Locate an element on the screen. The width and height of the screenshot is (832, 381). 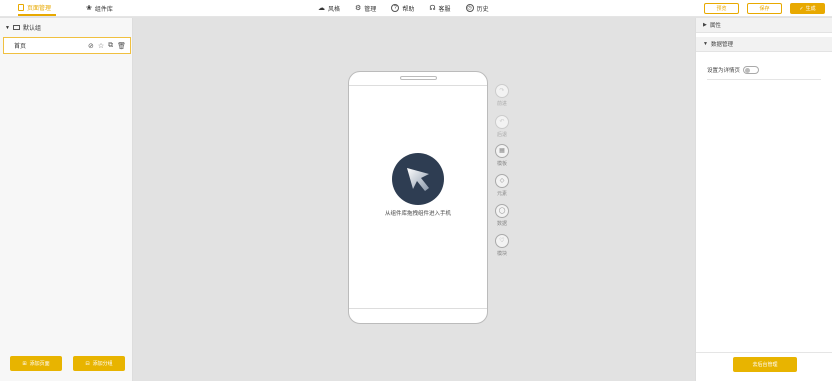
preview-button-label: 预览 is located at coordinates (721, 9).